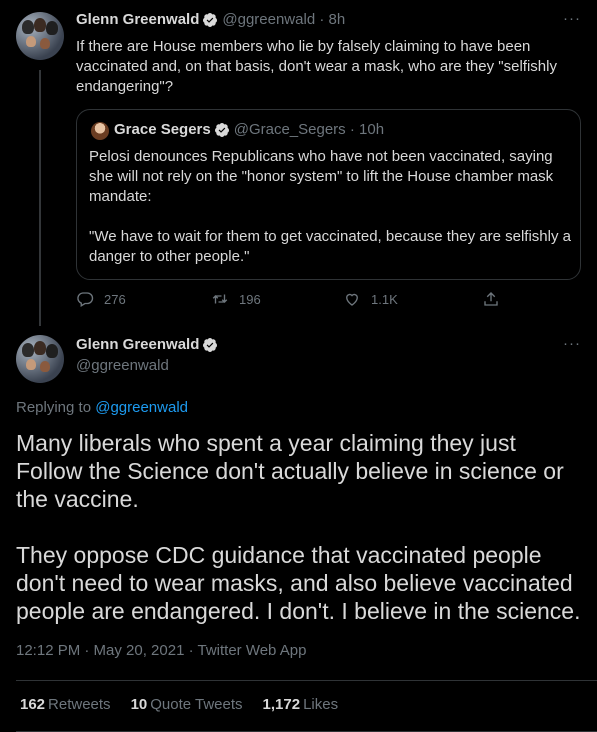 Image resolution: width=597 pixels, height=732 pixels. What do you see at coordinates (250, 299) in the screenshot?
I see `retweet-count: 196` at bounding box center [250, 299].